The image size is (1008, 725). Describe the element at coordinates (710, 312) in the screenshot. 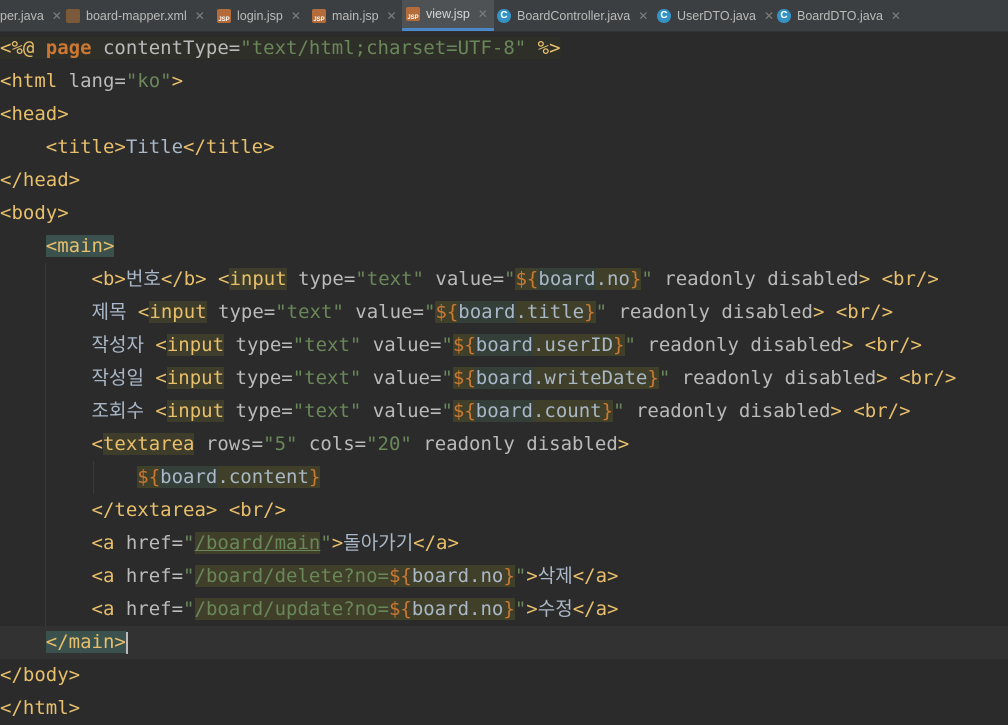

I see `token: readonly disabled` at that location.